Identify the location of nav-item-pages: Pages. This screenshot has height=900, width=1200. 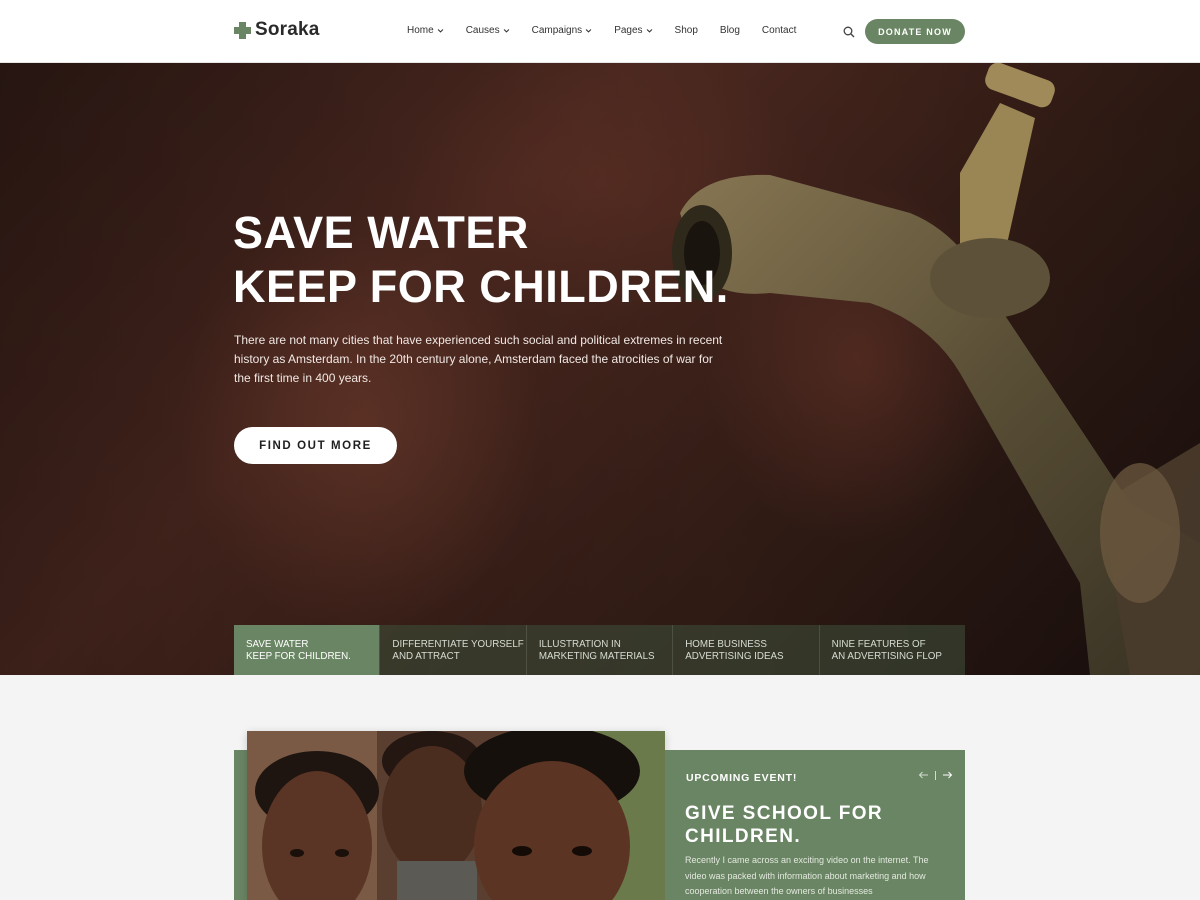
(633, 30).